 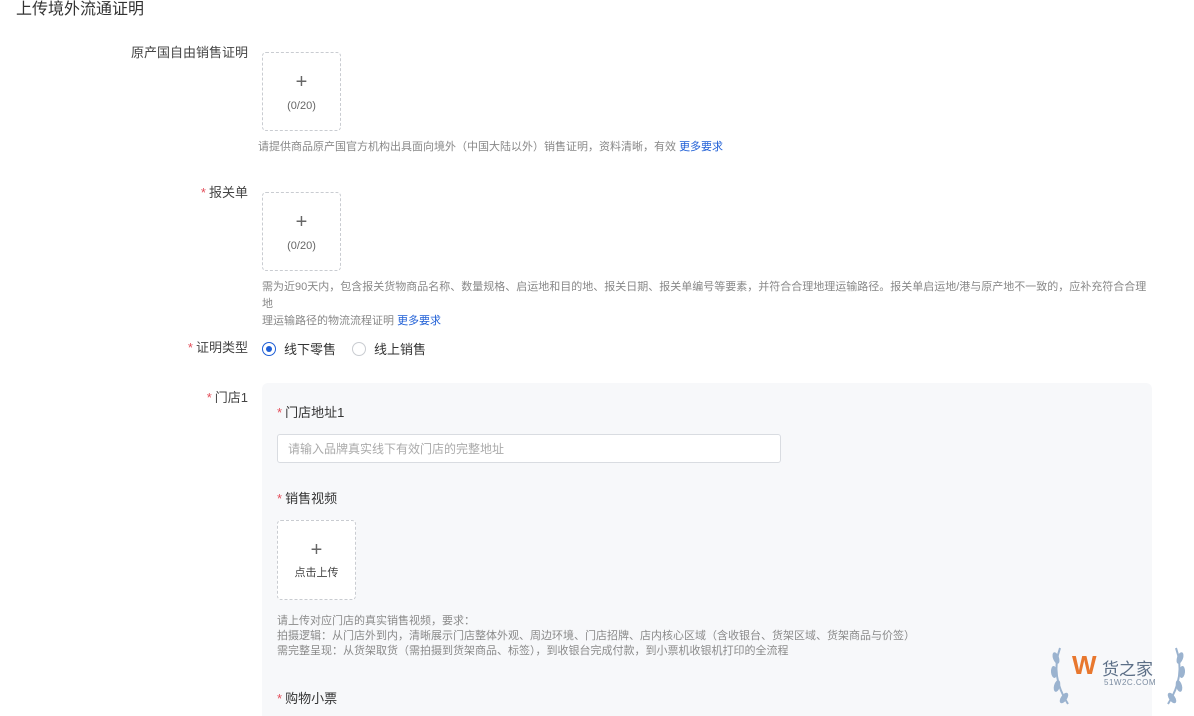 What do you see at coordinates (311, 412) in the screenshot?
I see `store-address-label: * 门店地址1` at bounding box center [311, 412].